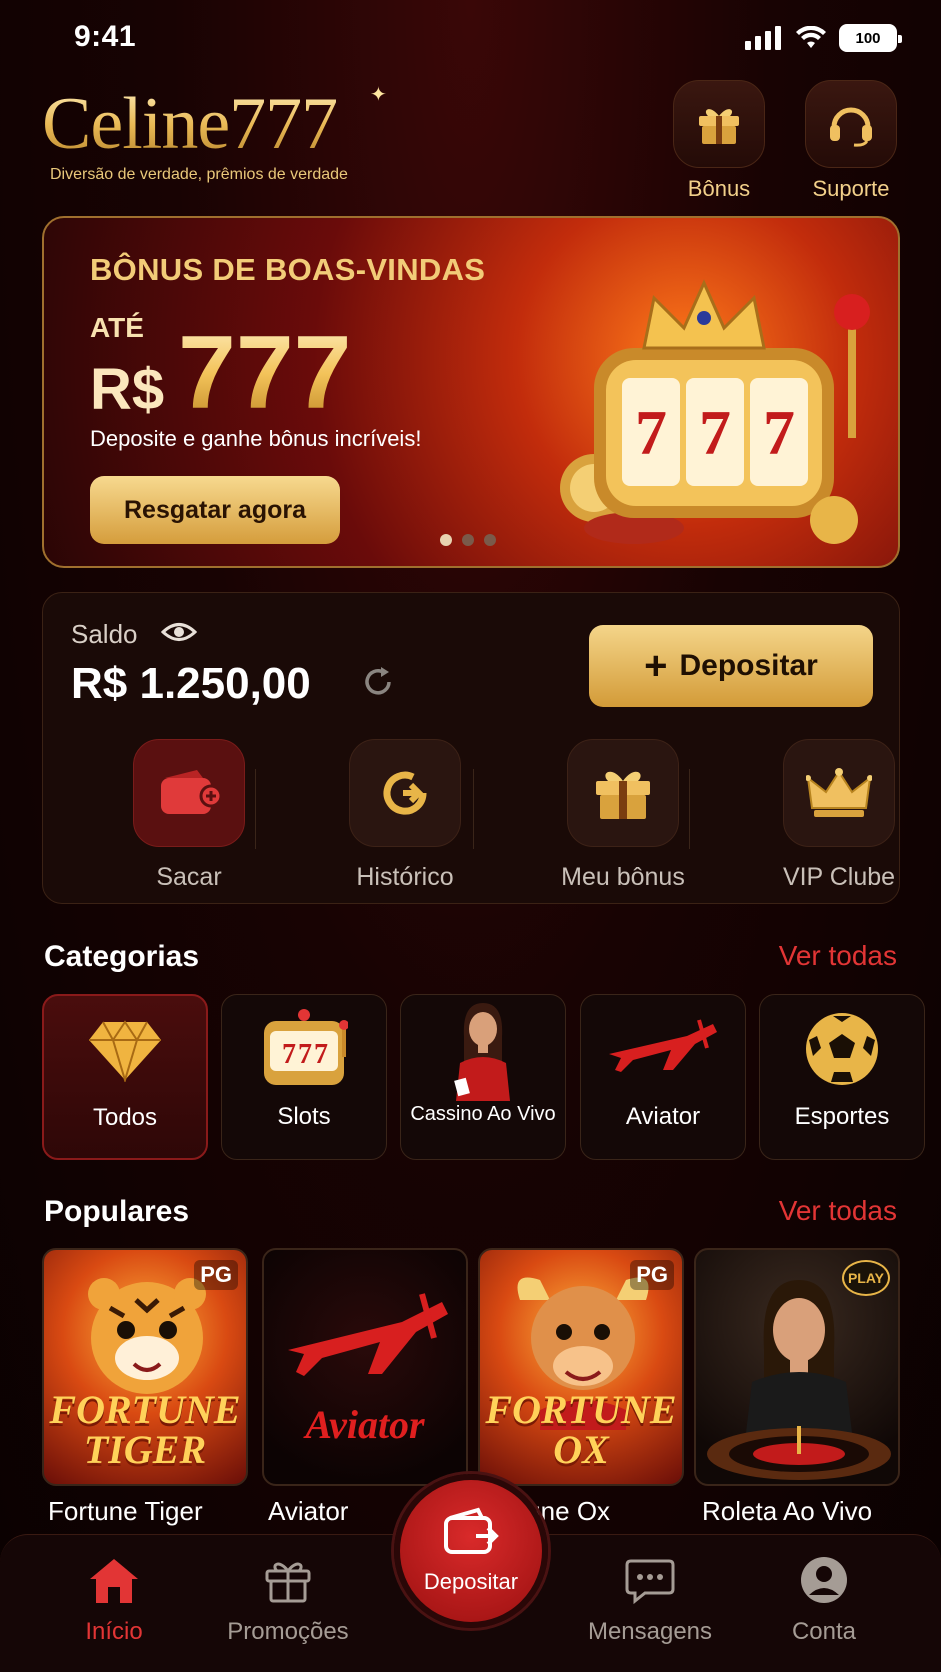 Image resolution: width=941 pixels, height=1672 pixels. Describe the element at coordinates (378, 95) in the screenshot. I see `sparkle-icon: ✦` at that location.